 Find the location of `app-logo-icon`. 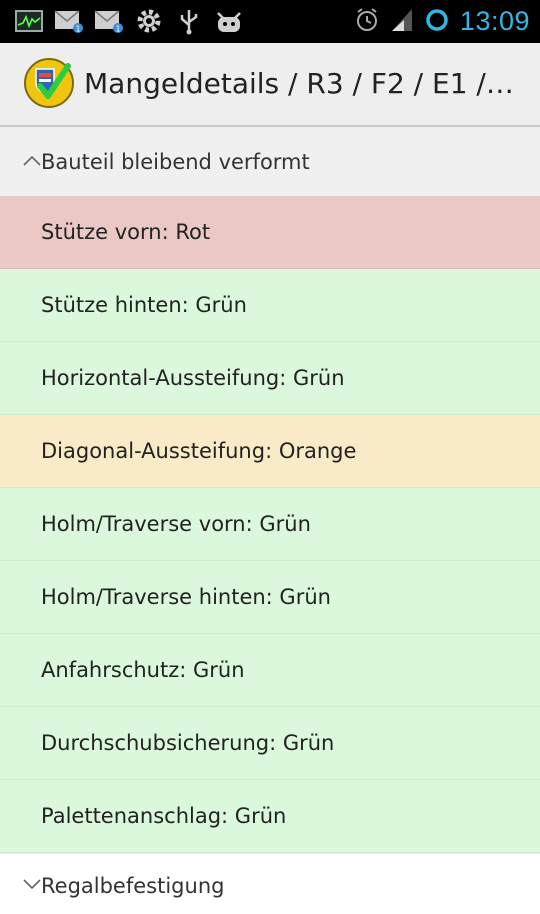

app-logo-icon is located at coordinates (49, 83).